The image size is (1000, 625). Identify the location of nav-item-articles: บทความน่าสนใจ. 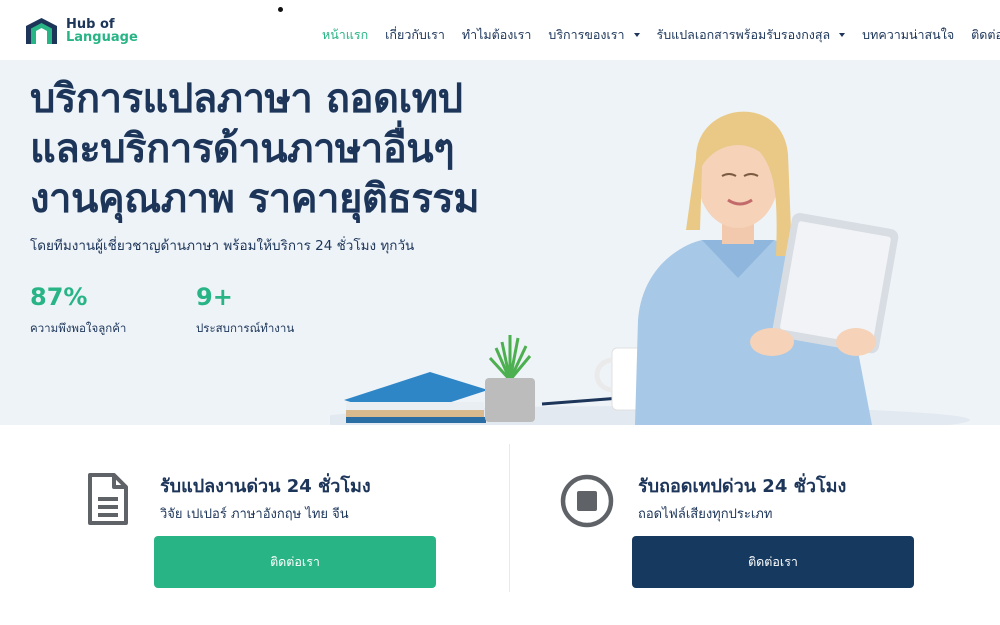
(908, 35).